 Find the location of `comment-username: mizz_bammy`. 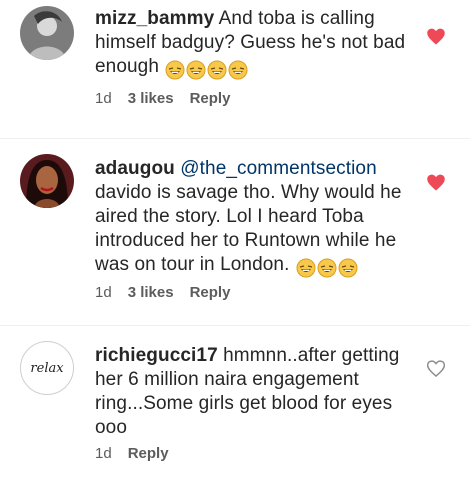

comment-username: mizz_bammy is located at coordinates (154, 18).